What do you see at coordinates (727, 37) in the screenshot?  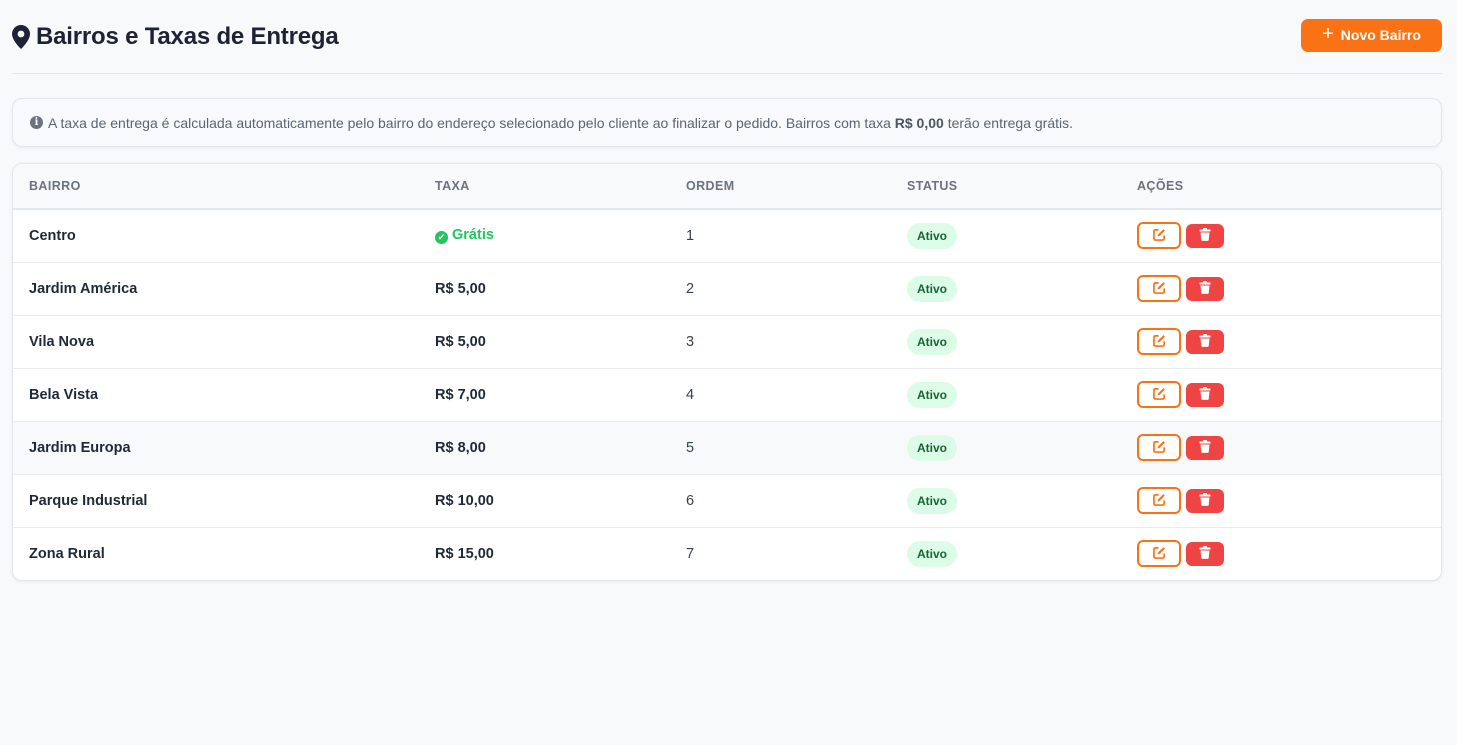 I see `page-header: Bairros e Taxas de Entrega + Novo Bairro` at bounding box center [727, 37].